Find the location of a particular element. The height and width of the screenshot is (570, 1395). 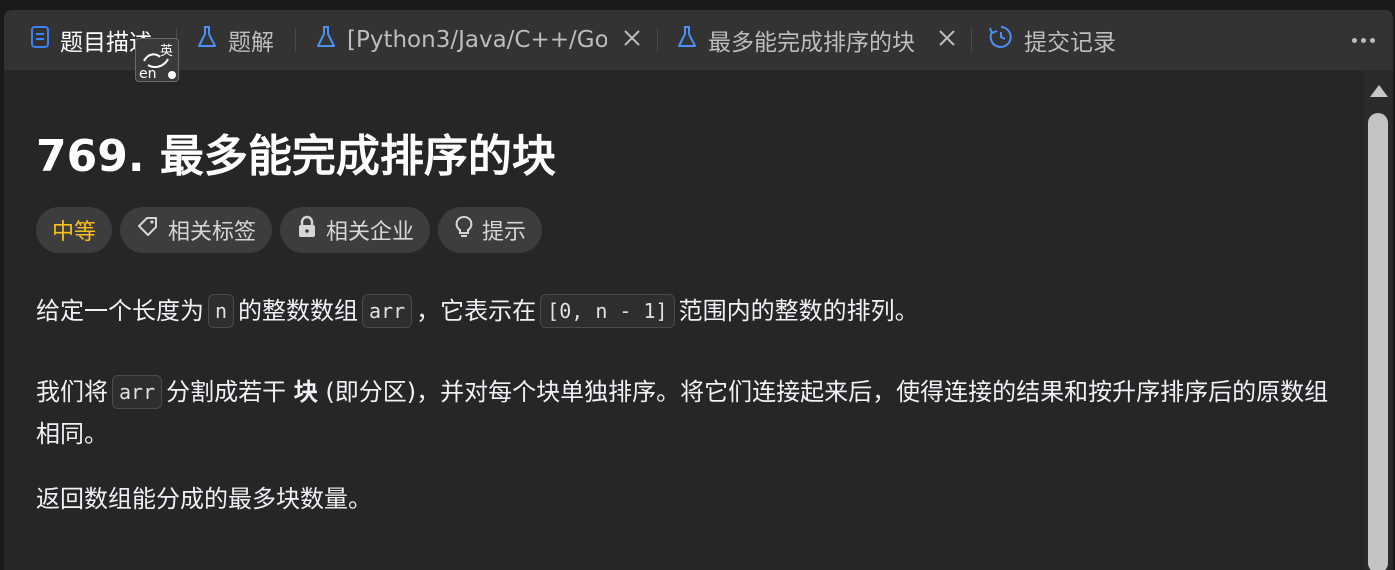

tab-submissions: 提交记录 is located at coordinates (1052, 40).